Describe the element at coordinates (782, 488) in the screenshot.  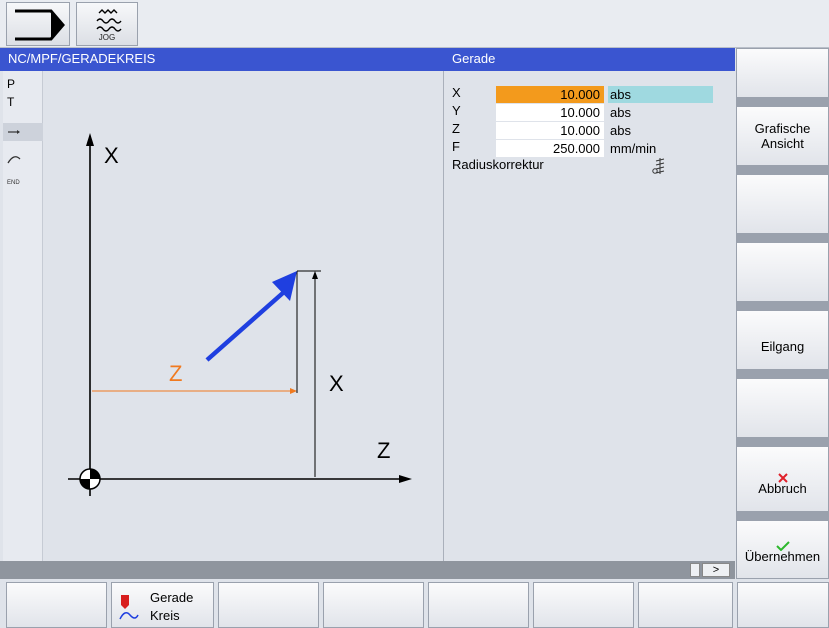
I see `abbruch-label: Abbruch` at that location.